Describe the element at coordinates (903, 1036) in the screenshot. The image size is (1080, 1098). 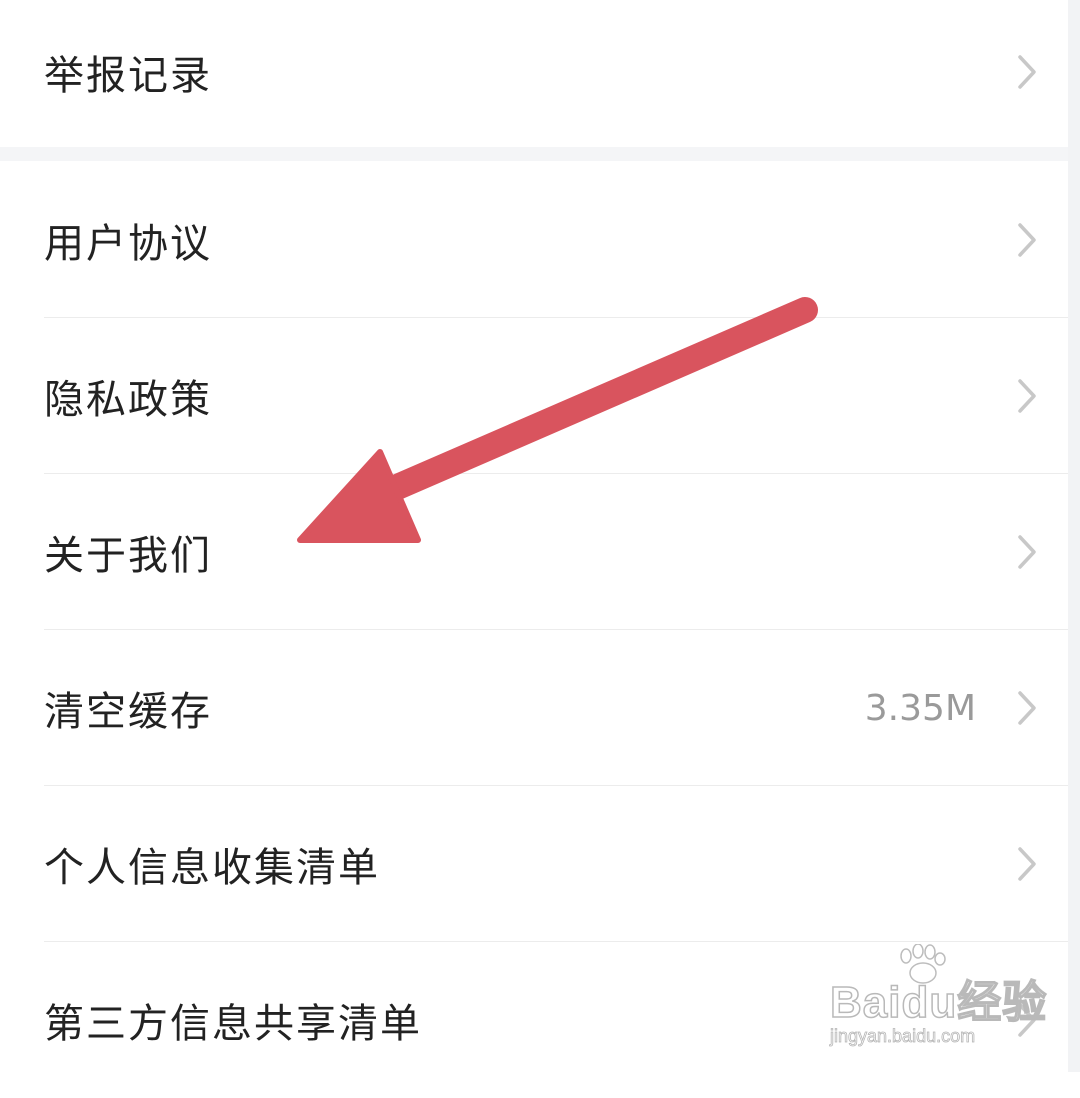
I see `watermark-url: jingyan.baidu.com` at that location.